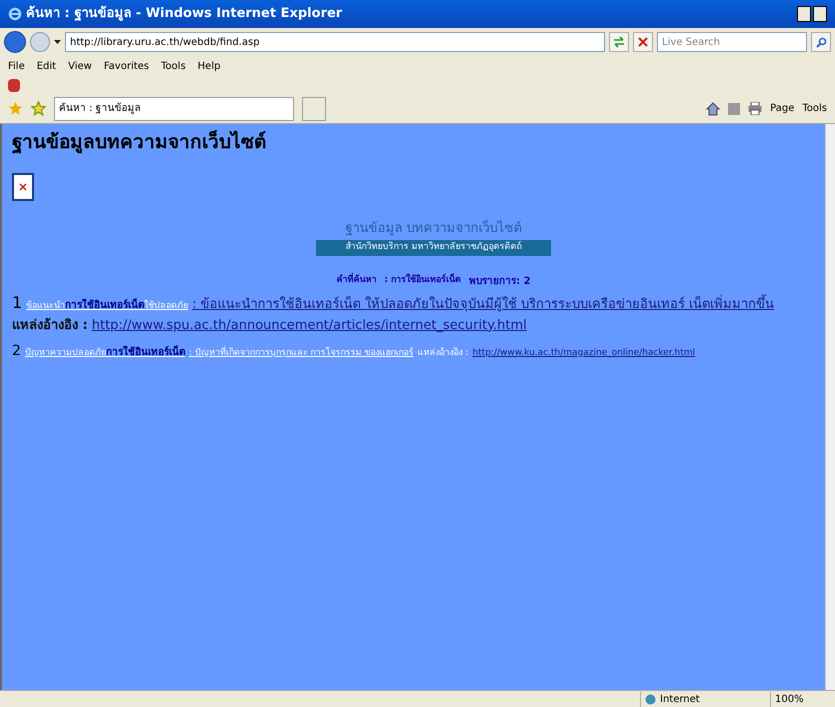 The width and height of the screenshot is (835, 707). What do you see at coordinates (15, 108) in the screenshot?
I see `star-icon` at bounding box center [15, 108].